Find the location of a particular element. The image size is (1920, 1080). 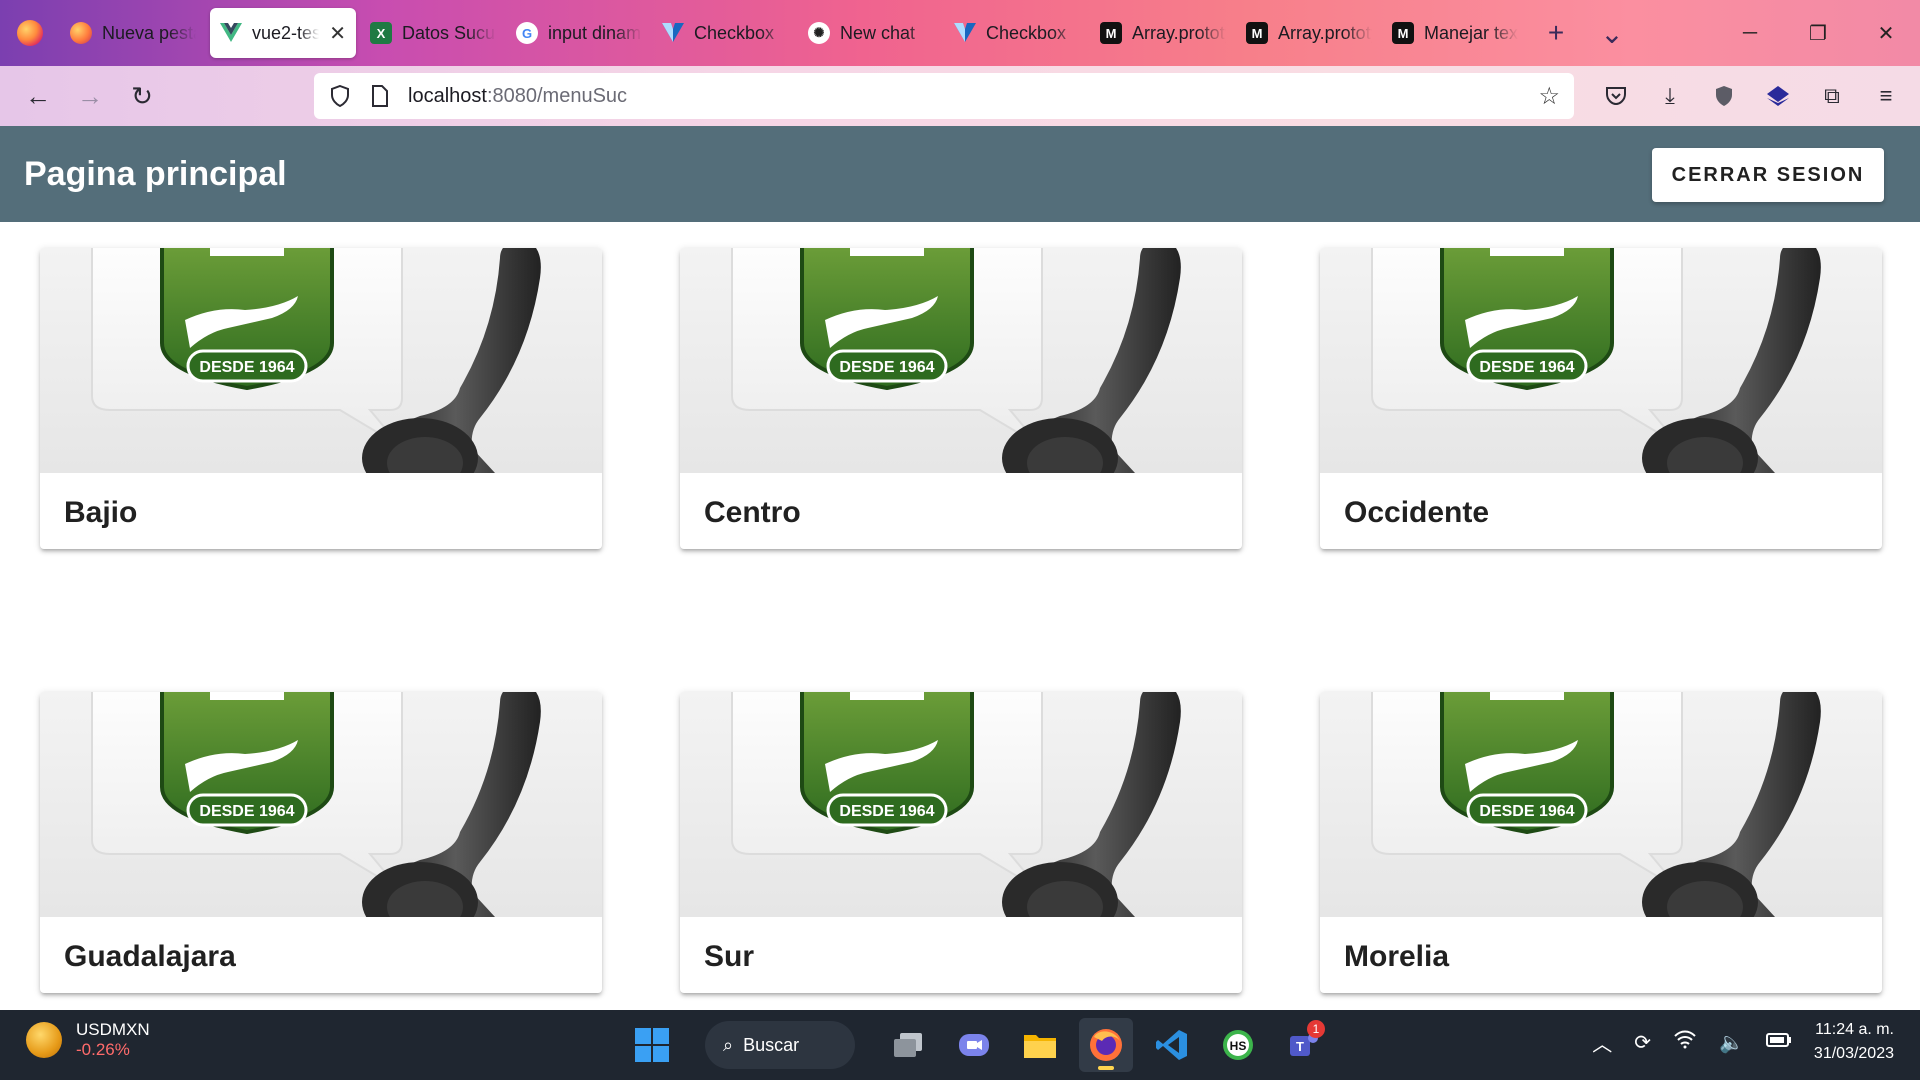

firefox-icon is located at coordinates (81, 33).